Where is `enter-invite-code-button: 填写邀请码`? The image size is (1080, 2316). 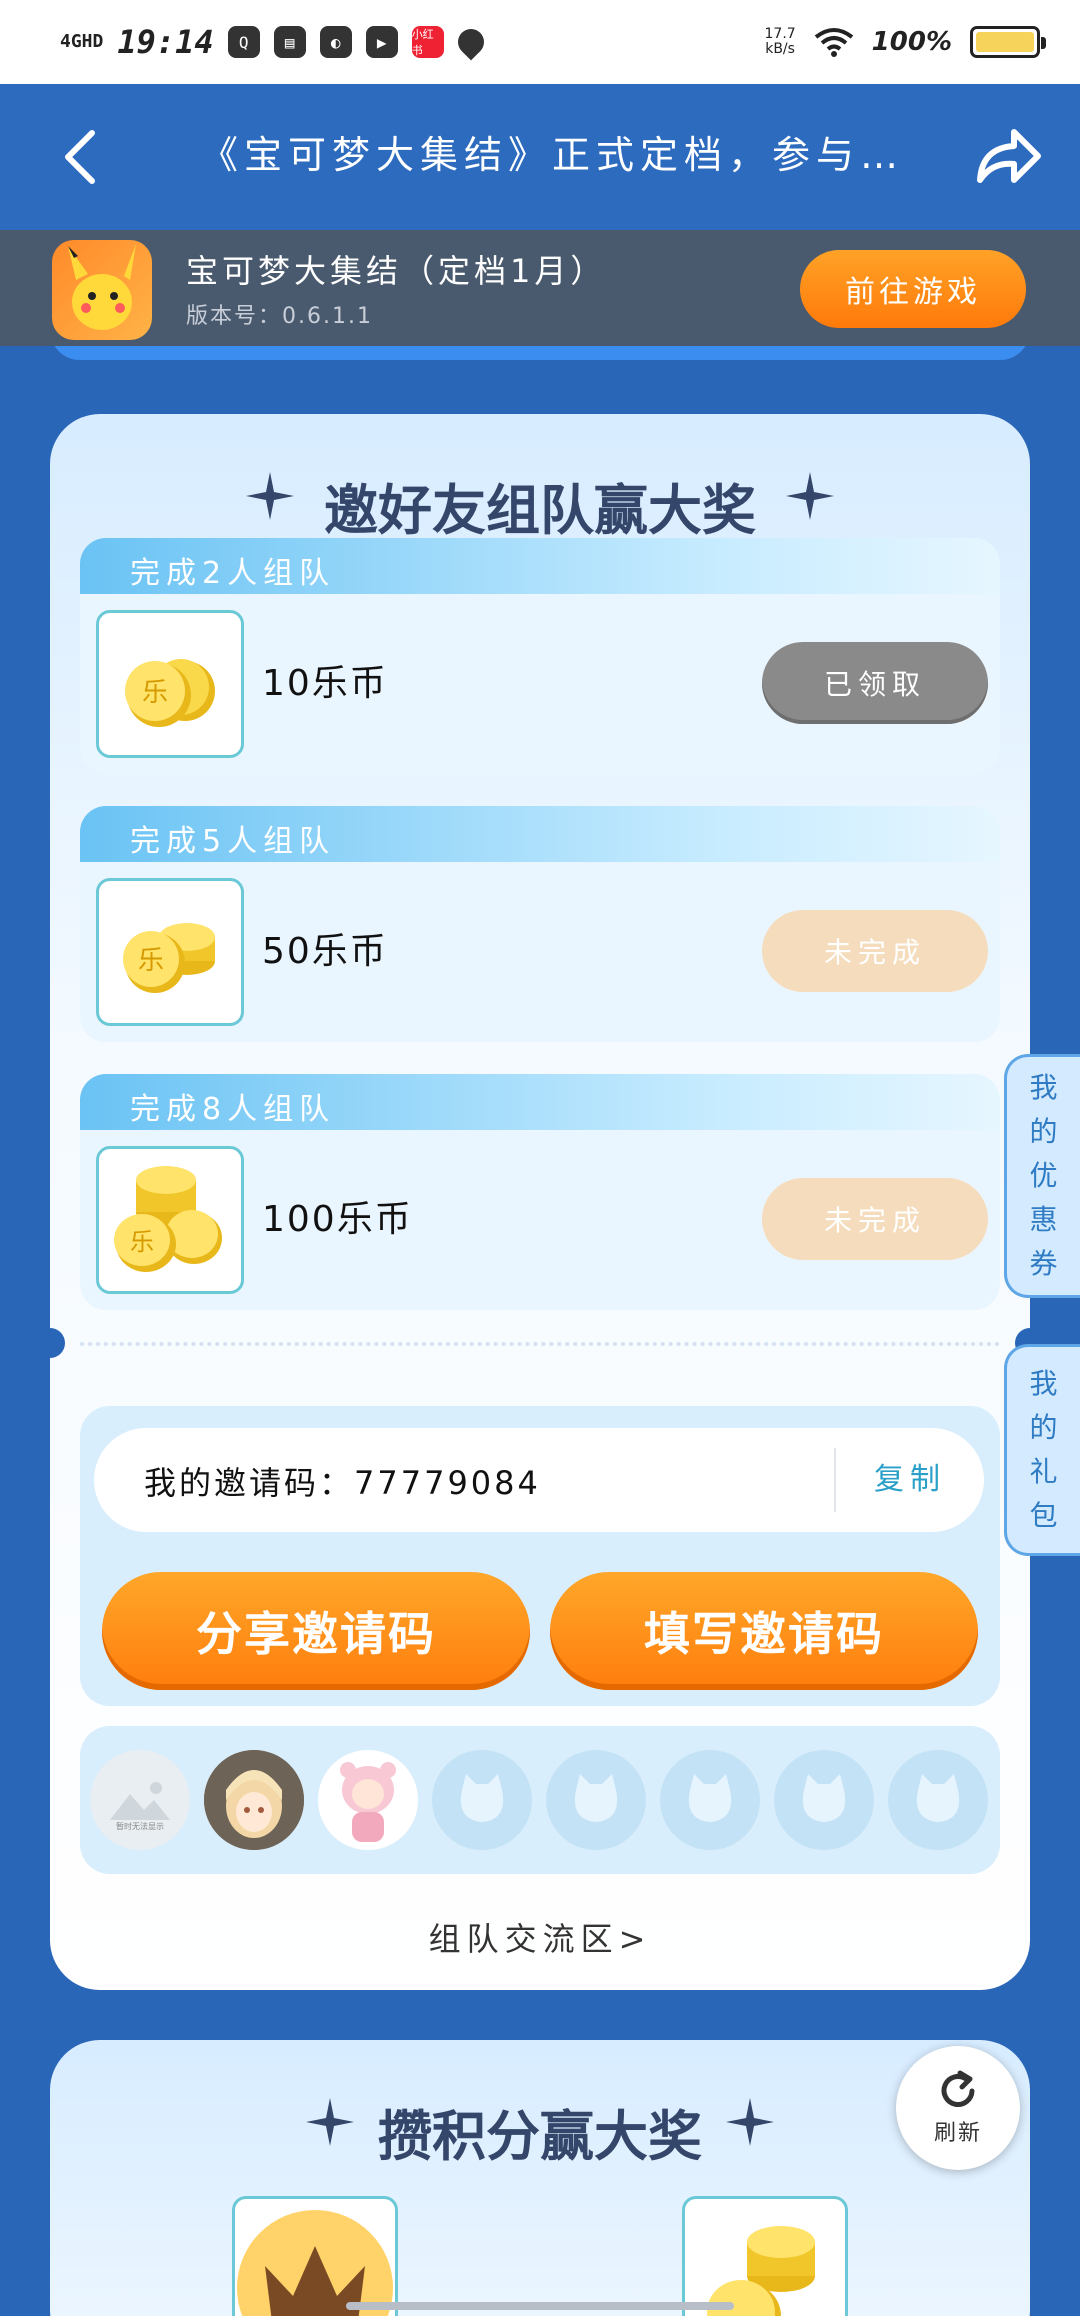
enter-invite-code-button: 填写邀请码 is located at coordinates (764, 1631).